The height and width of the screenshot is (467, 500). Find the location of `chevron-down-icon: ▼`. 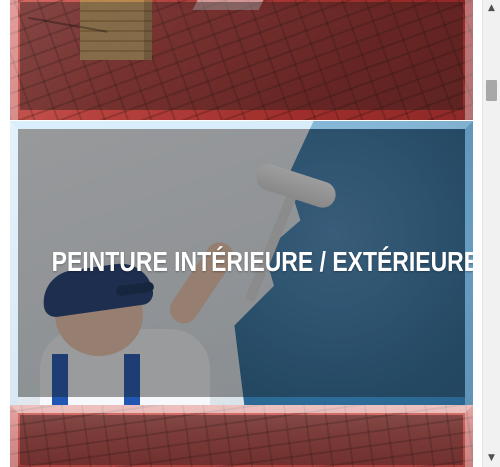

chevron-down-icon: ▼ is located at coordinates (491, 458).